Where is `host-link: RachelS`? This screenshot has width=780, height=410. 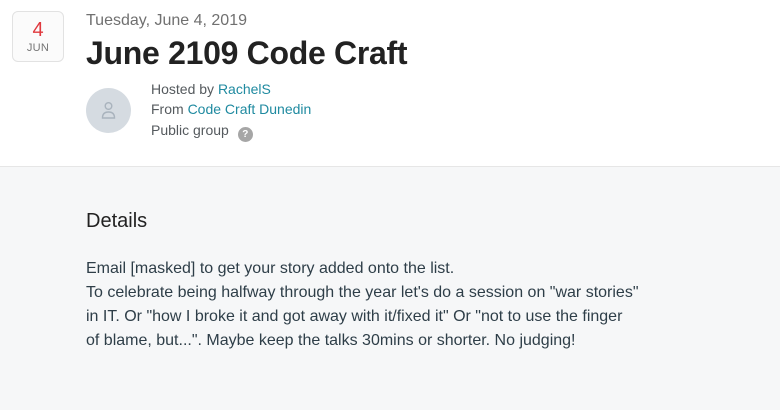
host-link: RachelS is located at coordinates (244, 89).